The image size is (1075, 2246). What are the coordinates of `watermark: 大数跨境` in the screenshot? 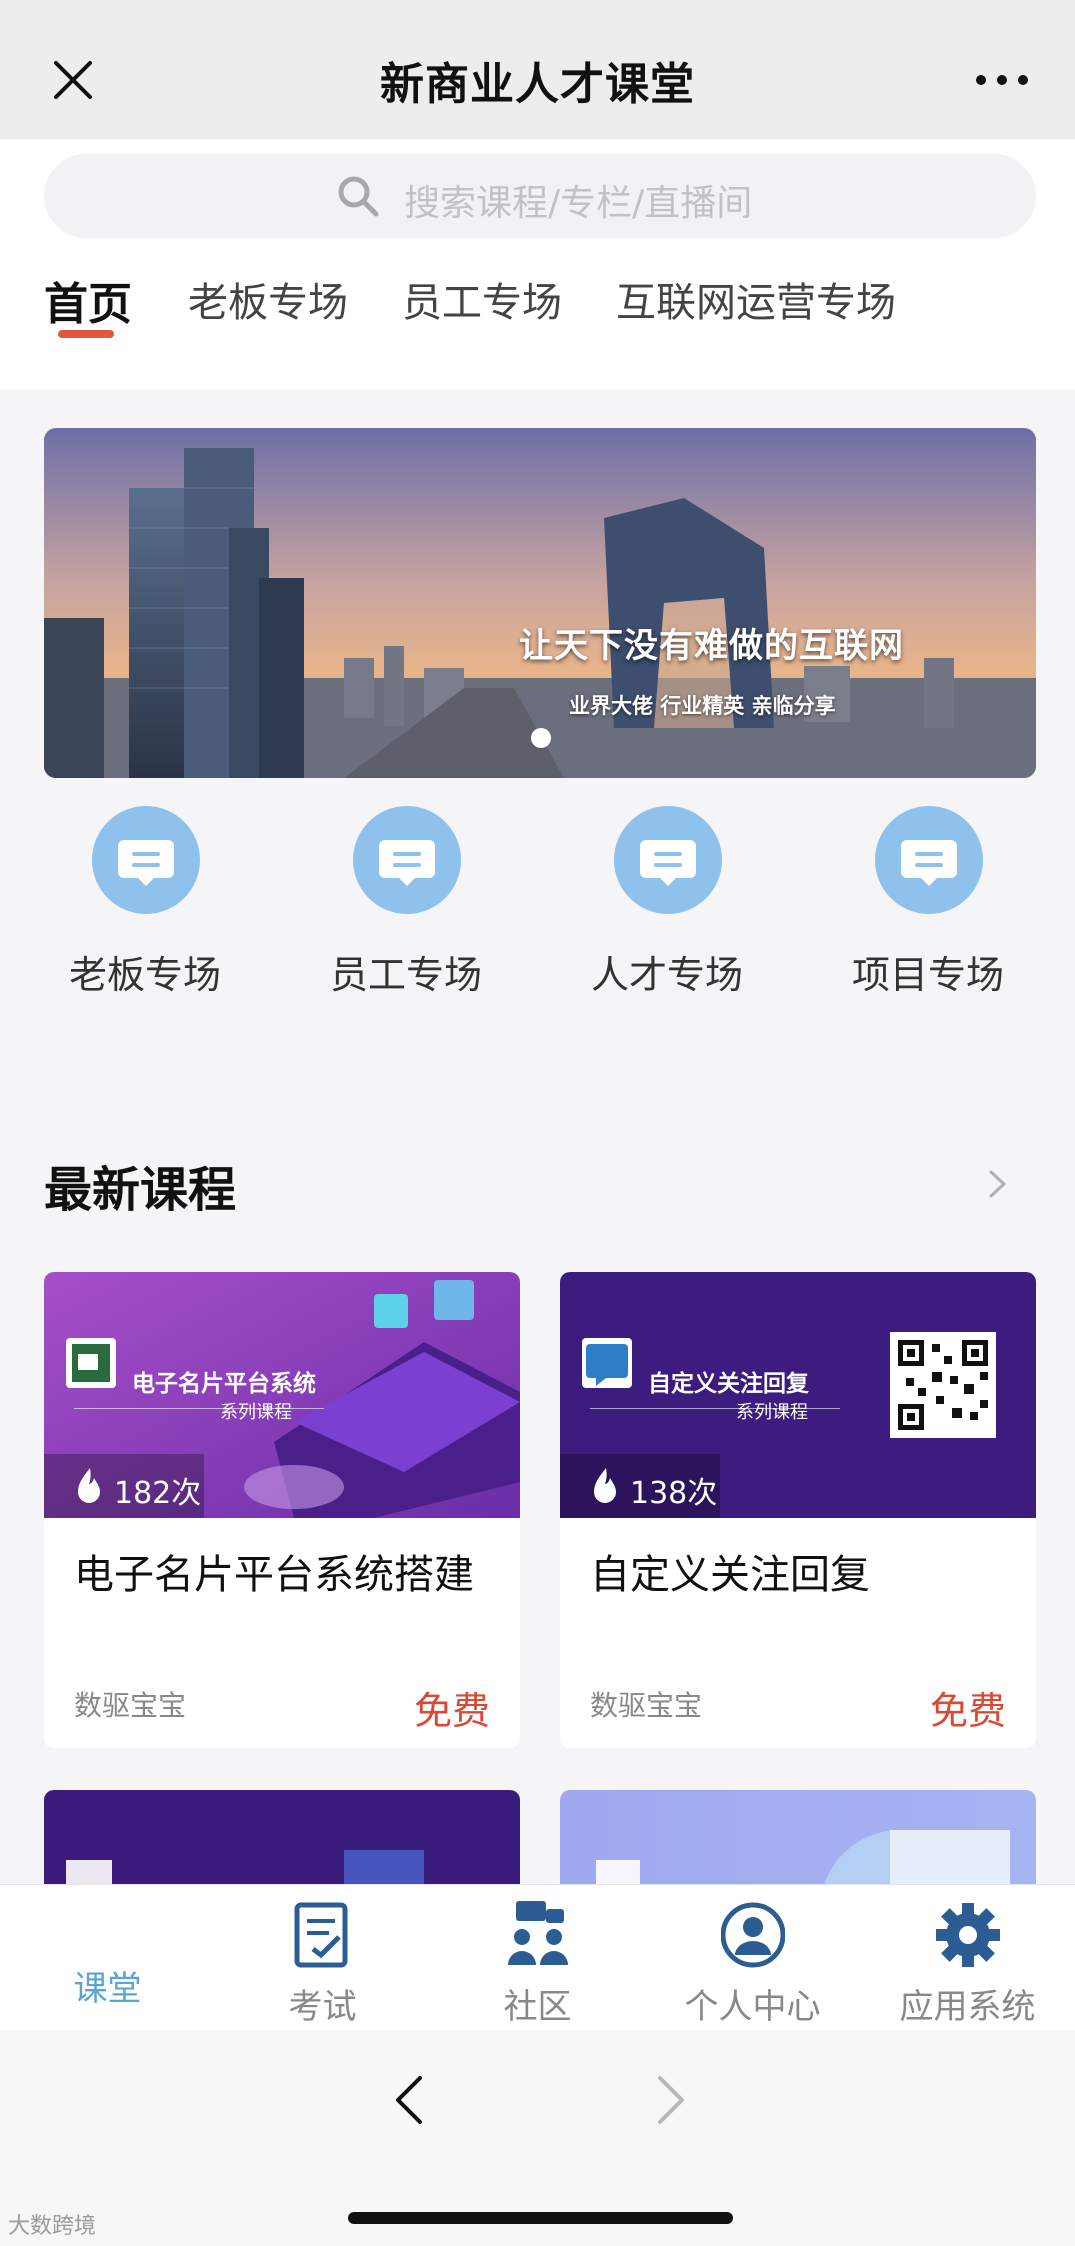 It's located at (52, 2226).